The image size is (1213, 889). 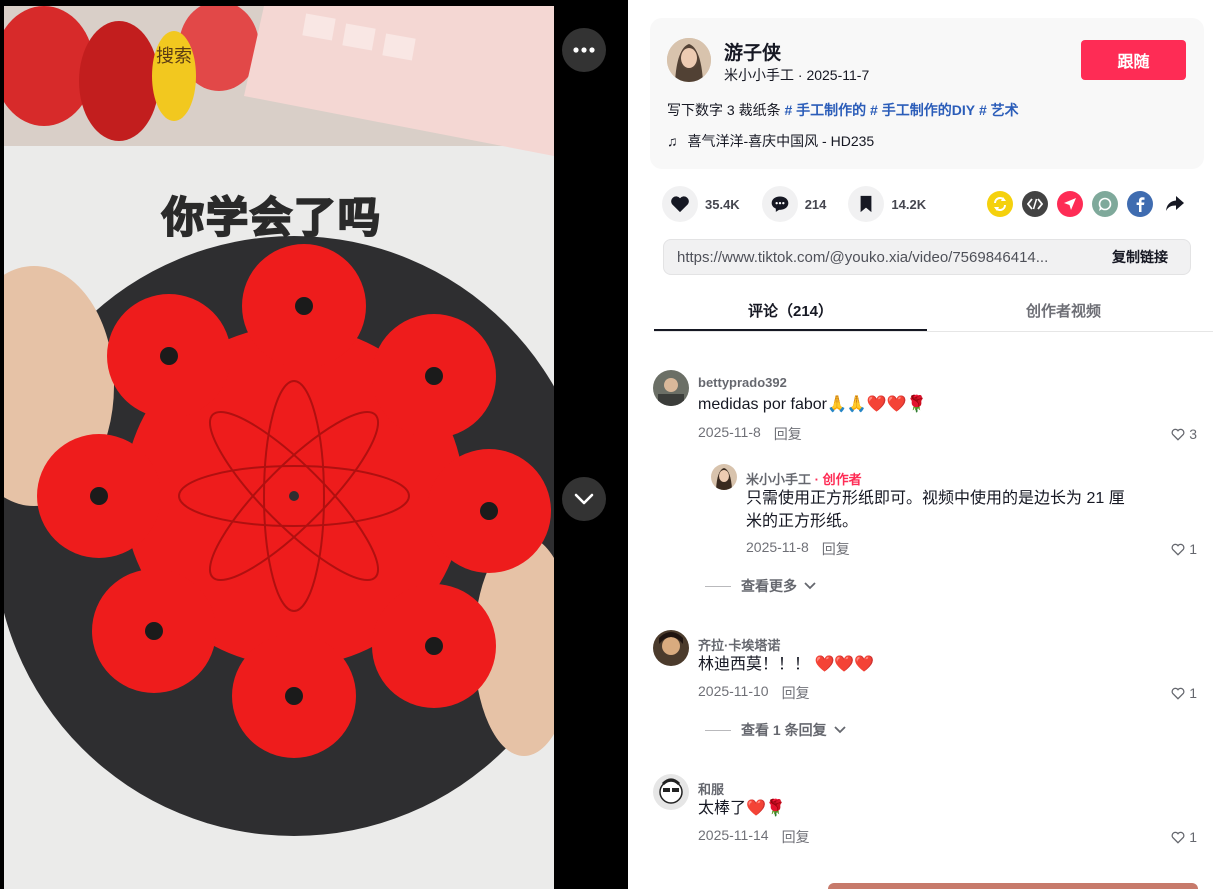 What do you see at coordinates (1193, 549) in the screenshot?
I see `reply-like-count: 1` at bounding box center [1193, 549].